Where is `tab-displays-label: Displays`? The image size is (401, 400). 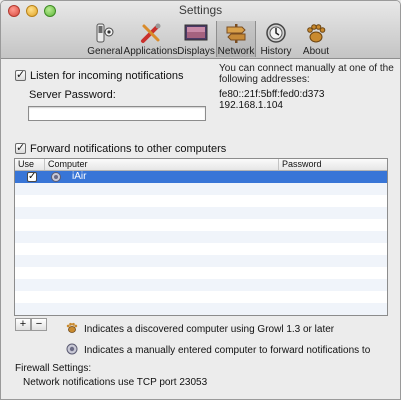 tab-displays-label: Displays is located at coordinates (196, 51).